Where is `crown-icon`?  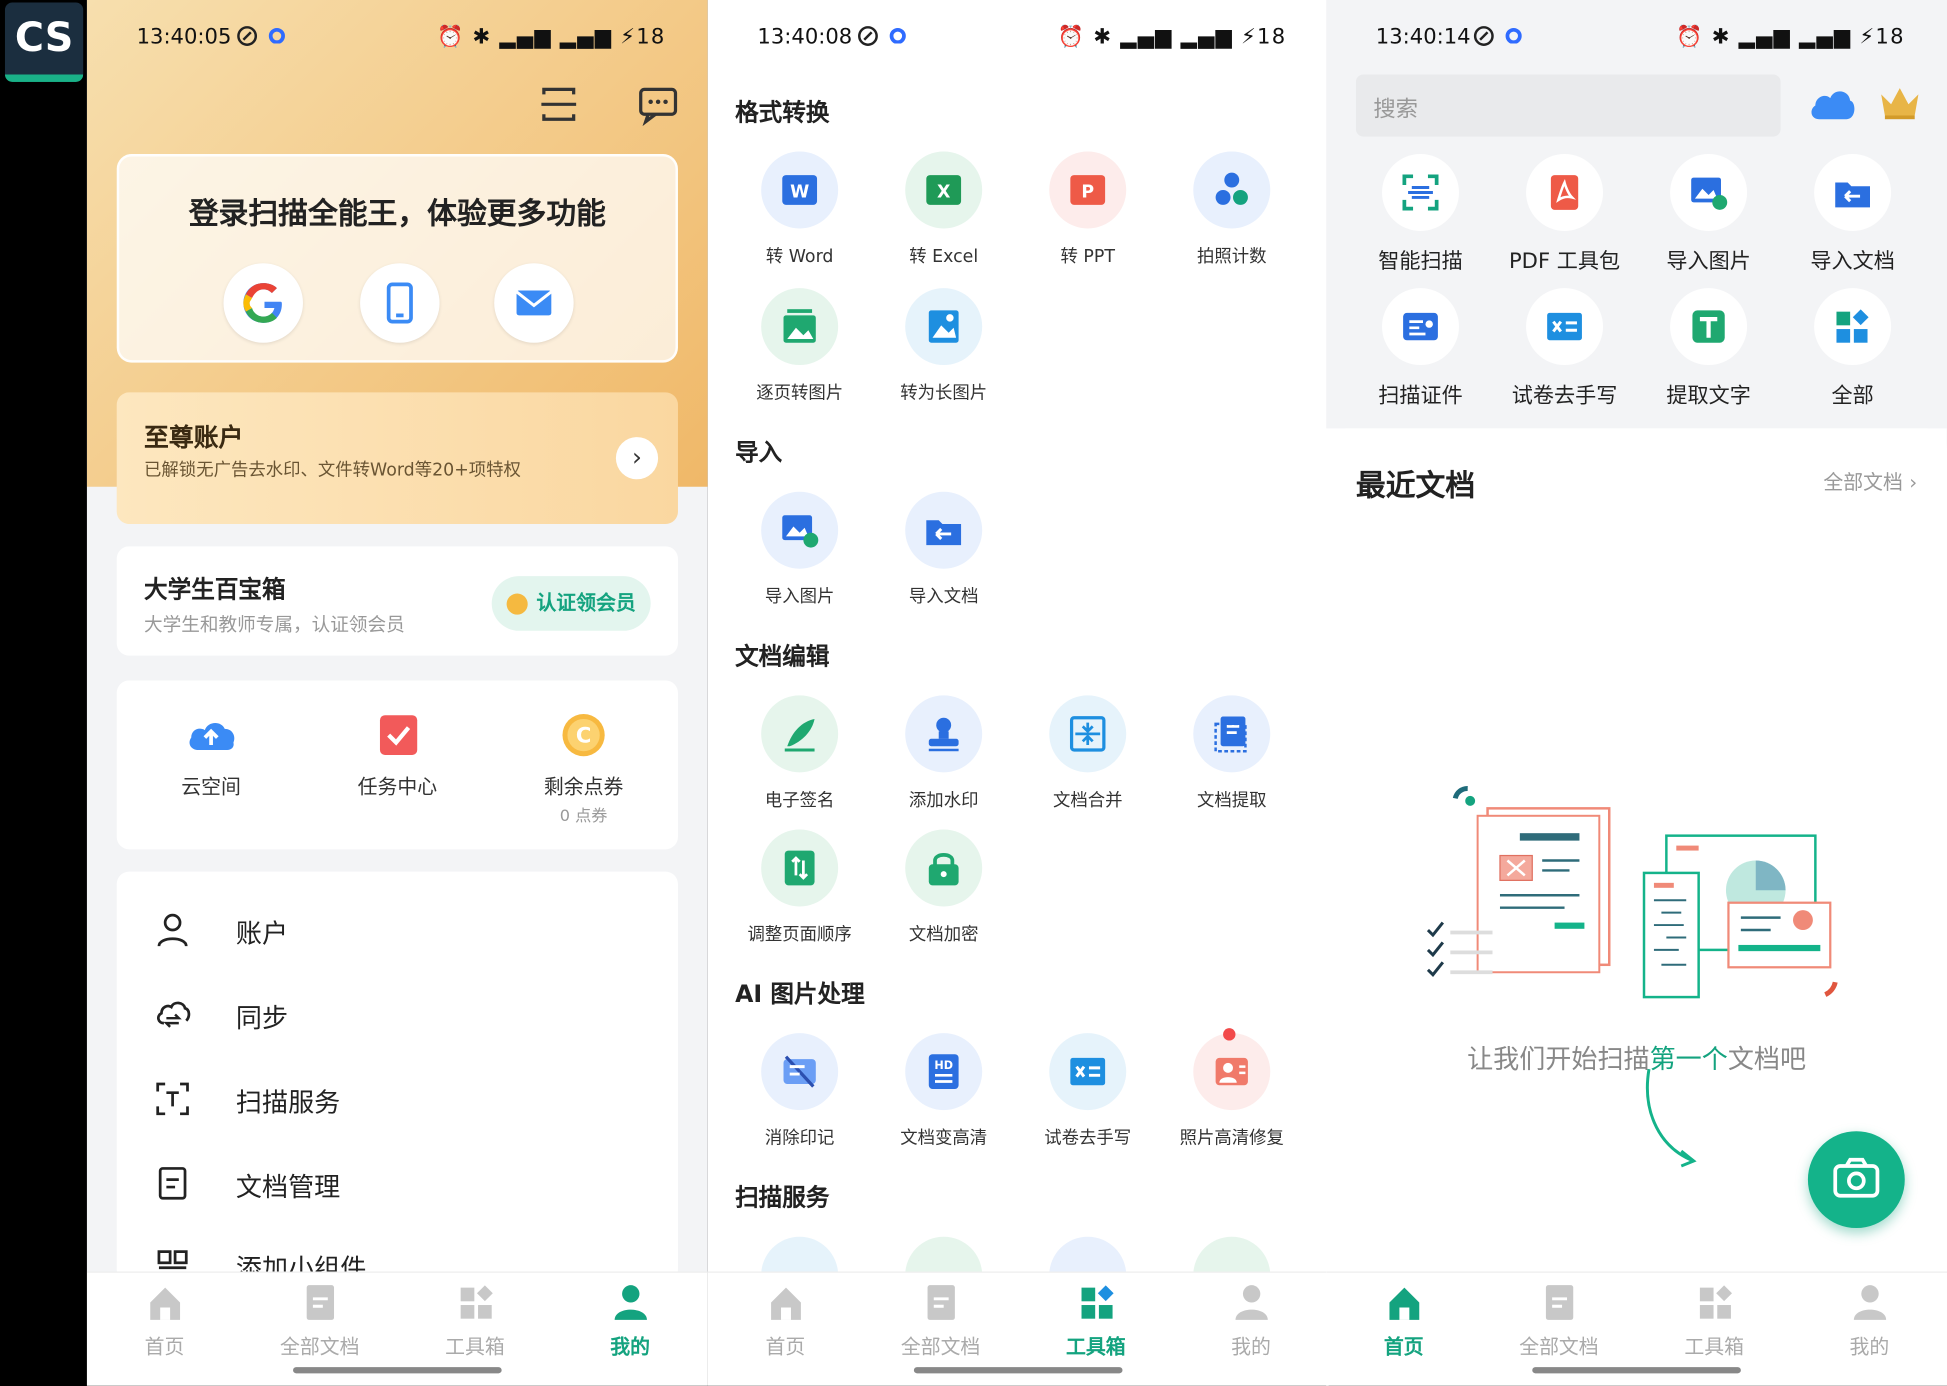
crown-icon is located at coordinates (1899, 104).